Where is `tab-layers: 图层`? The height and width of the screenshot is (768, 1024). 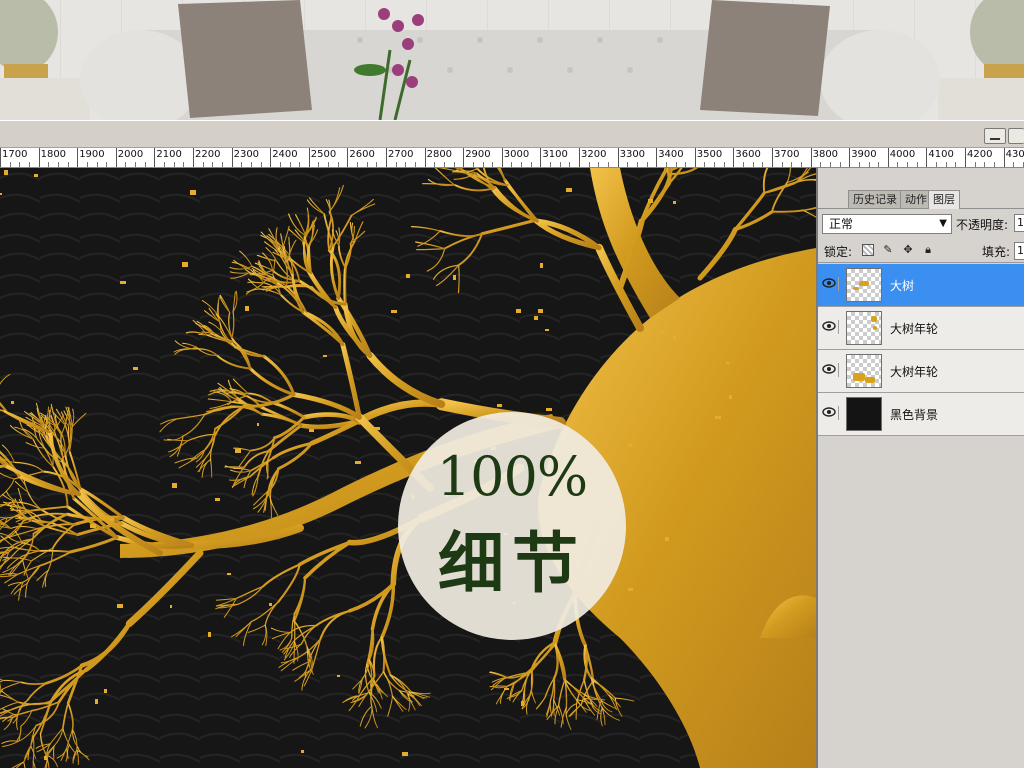
tab-layers: 图层 is located at coordinates (944, 199).